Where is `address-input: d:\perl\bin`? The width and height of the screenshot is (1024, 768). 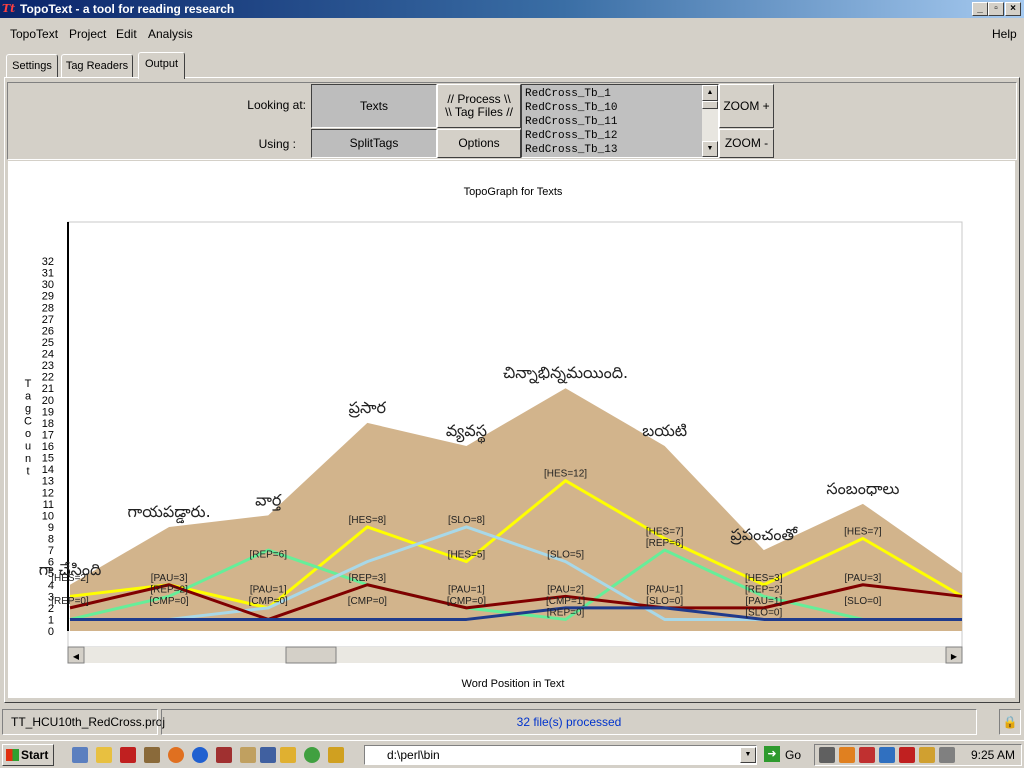 address-input: d:\perl\bin is located at coordinates (560, 755).